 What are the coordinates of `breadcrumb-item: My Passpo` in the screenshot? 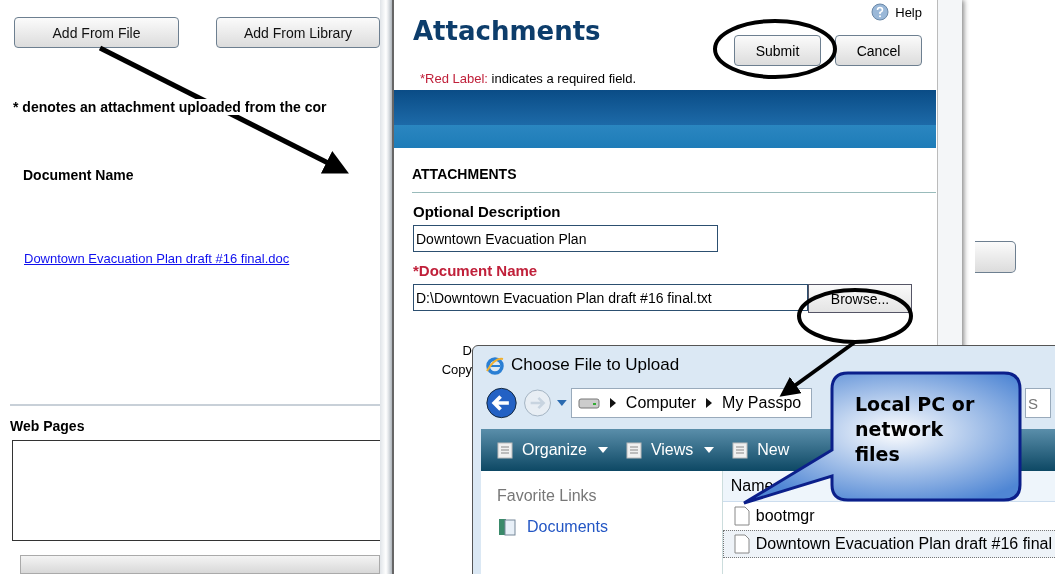 It's located at (762, 403).